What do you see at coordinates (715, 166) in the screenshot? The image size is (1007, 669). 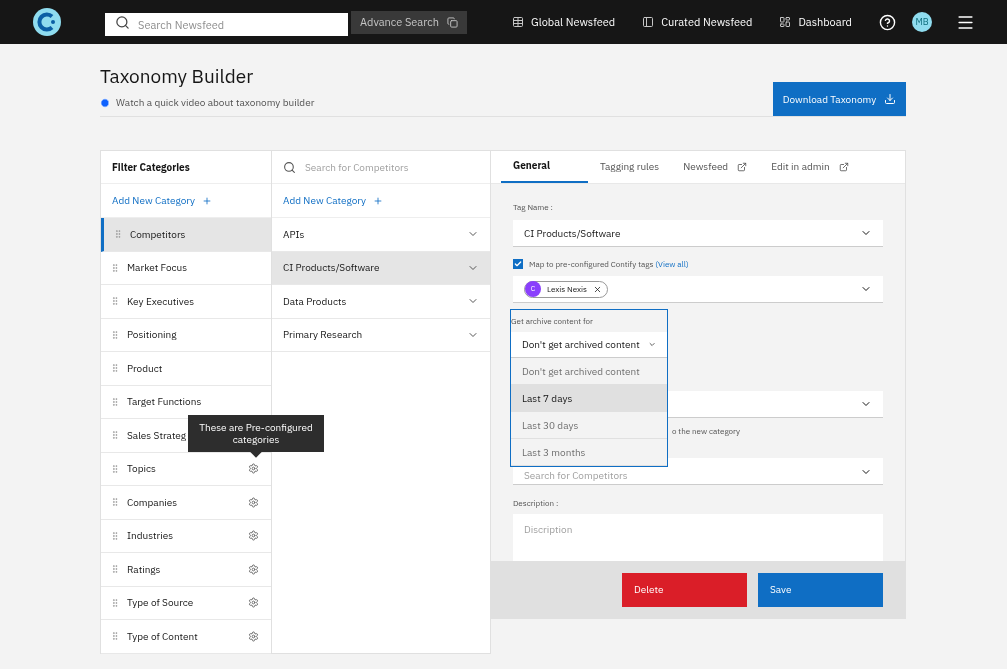 I see `tab: Newsfeed` at bounding box center [715, 166].